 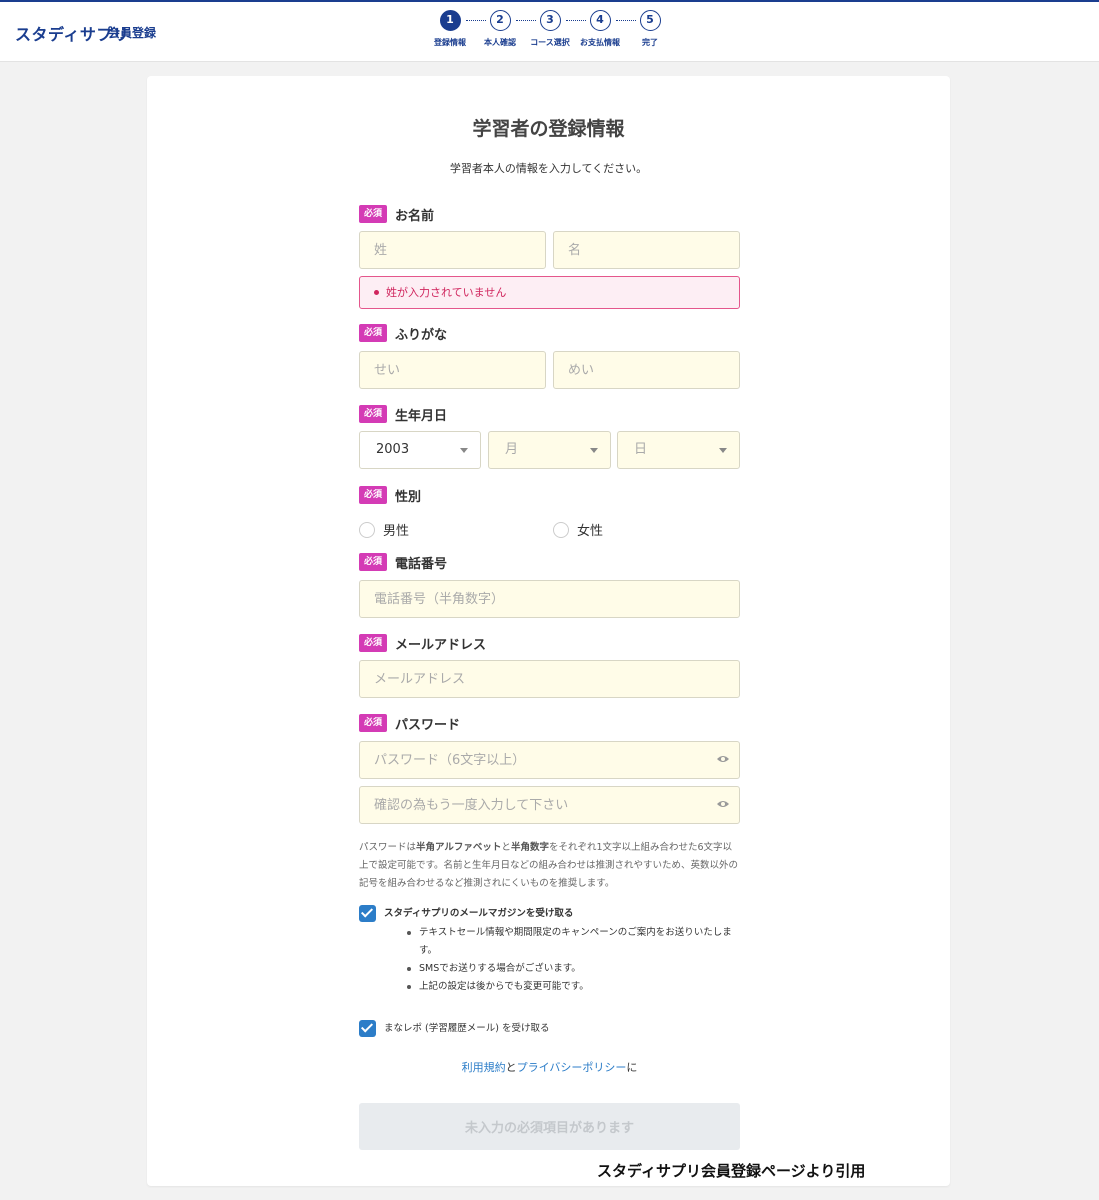 I want to click on terms-text: 利用規約とプライバシーポリシーに, so click(x=549, y=1067).